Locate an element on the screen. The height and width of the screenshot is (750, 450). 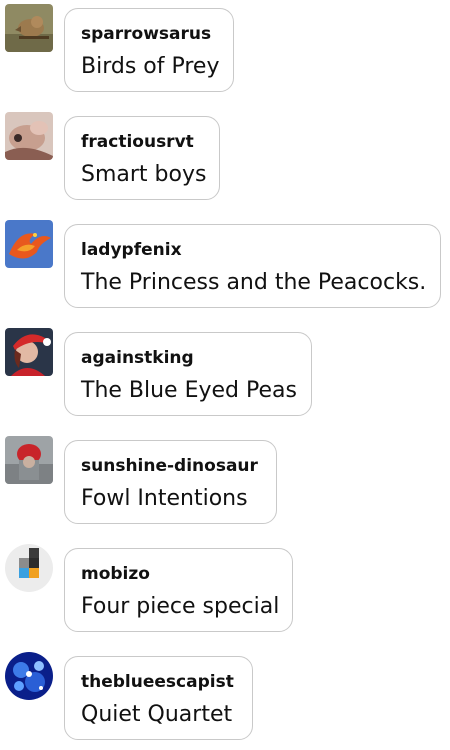
reply-item: theblueescapist Quiet Quartet is located at coordinates (225, 696).